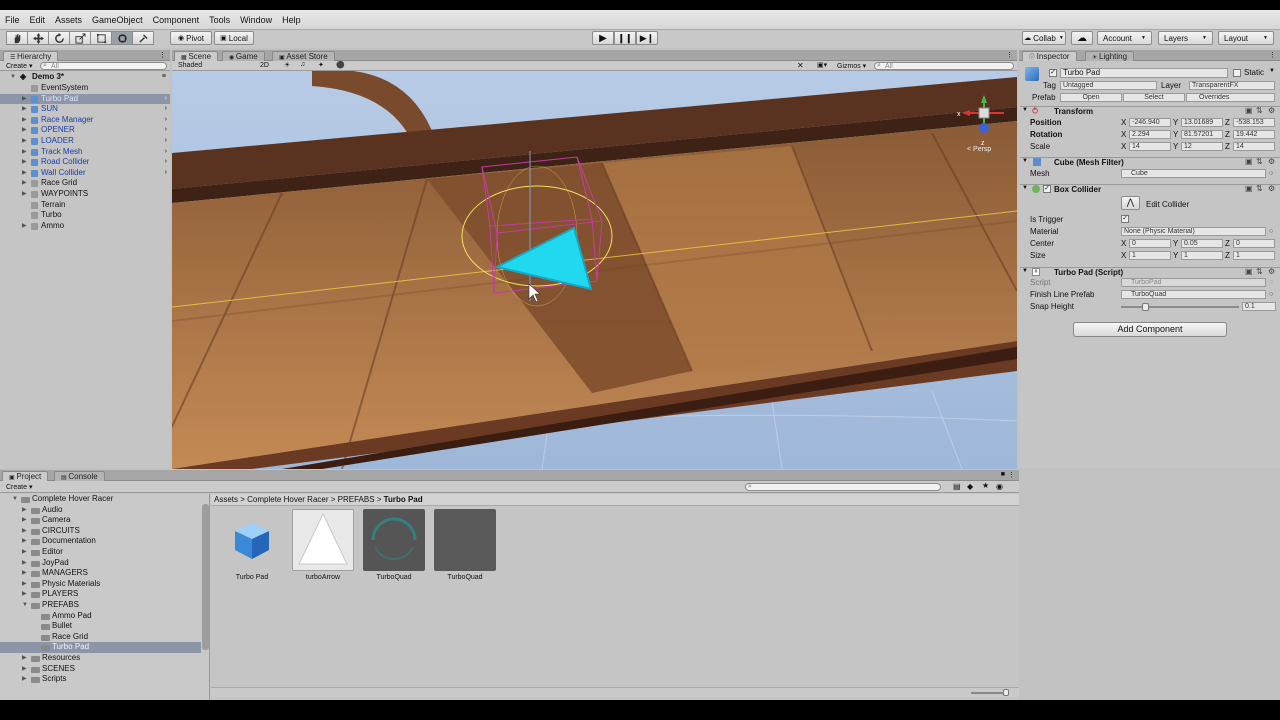 The width and height of the screenshot is (1280, 720). Describe the element at coordinates (79, 38) in the screenshot. I see `scale-tool-button` at that location.